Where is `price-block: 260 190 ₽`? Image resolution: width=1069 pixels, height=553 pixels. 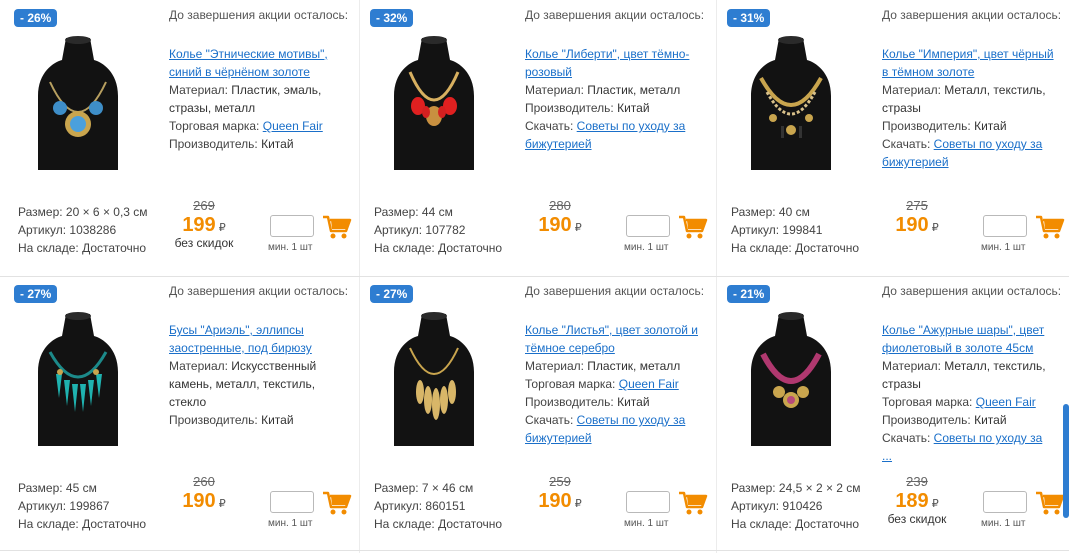
price-block: 260 190 ₽ is located at coordinates (204, 493).